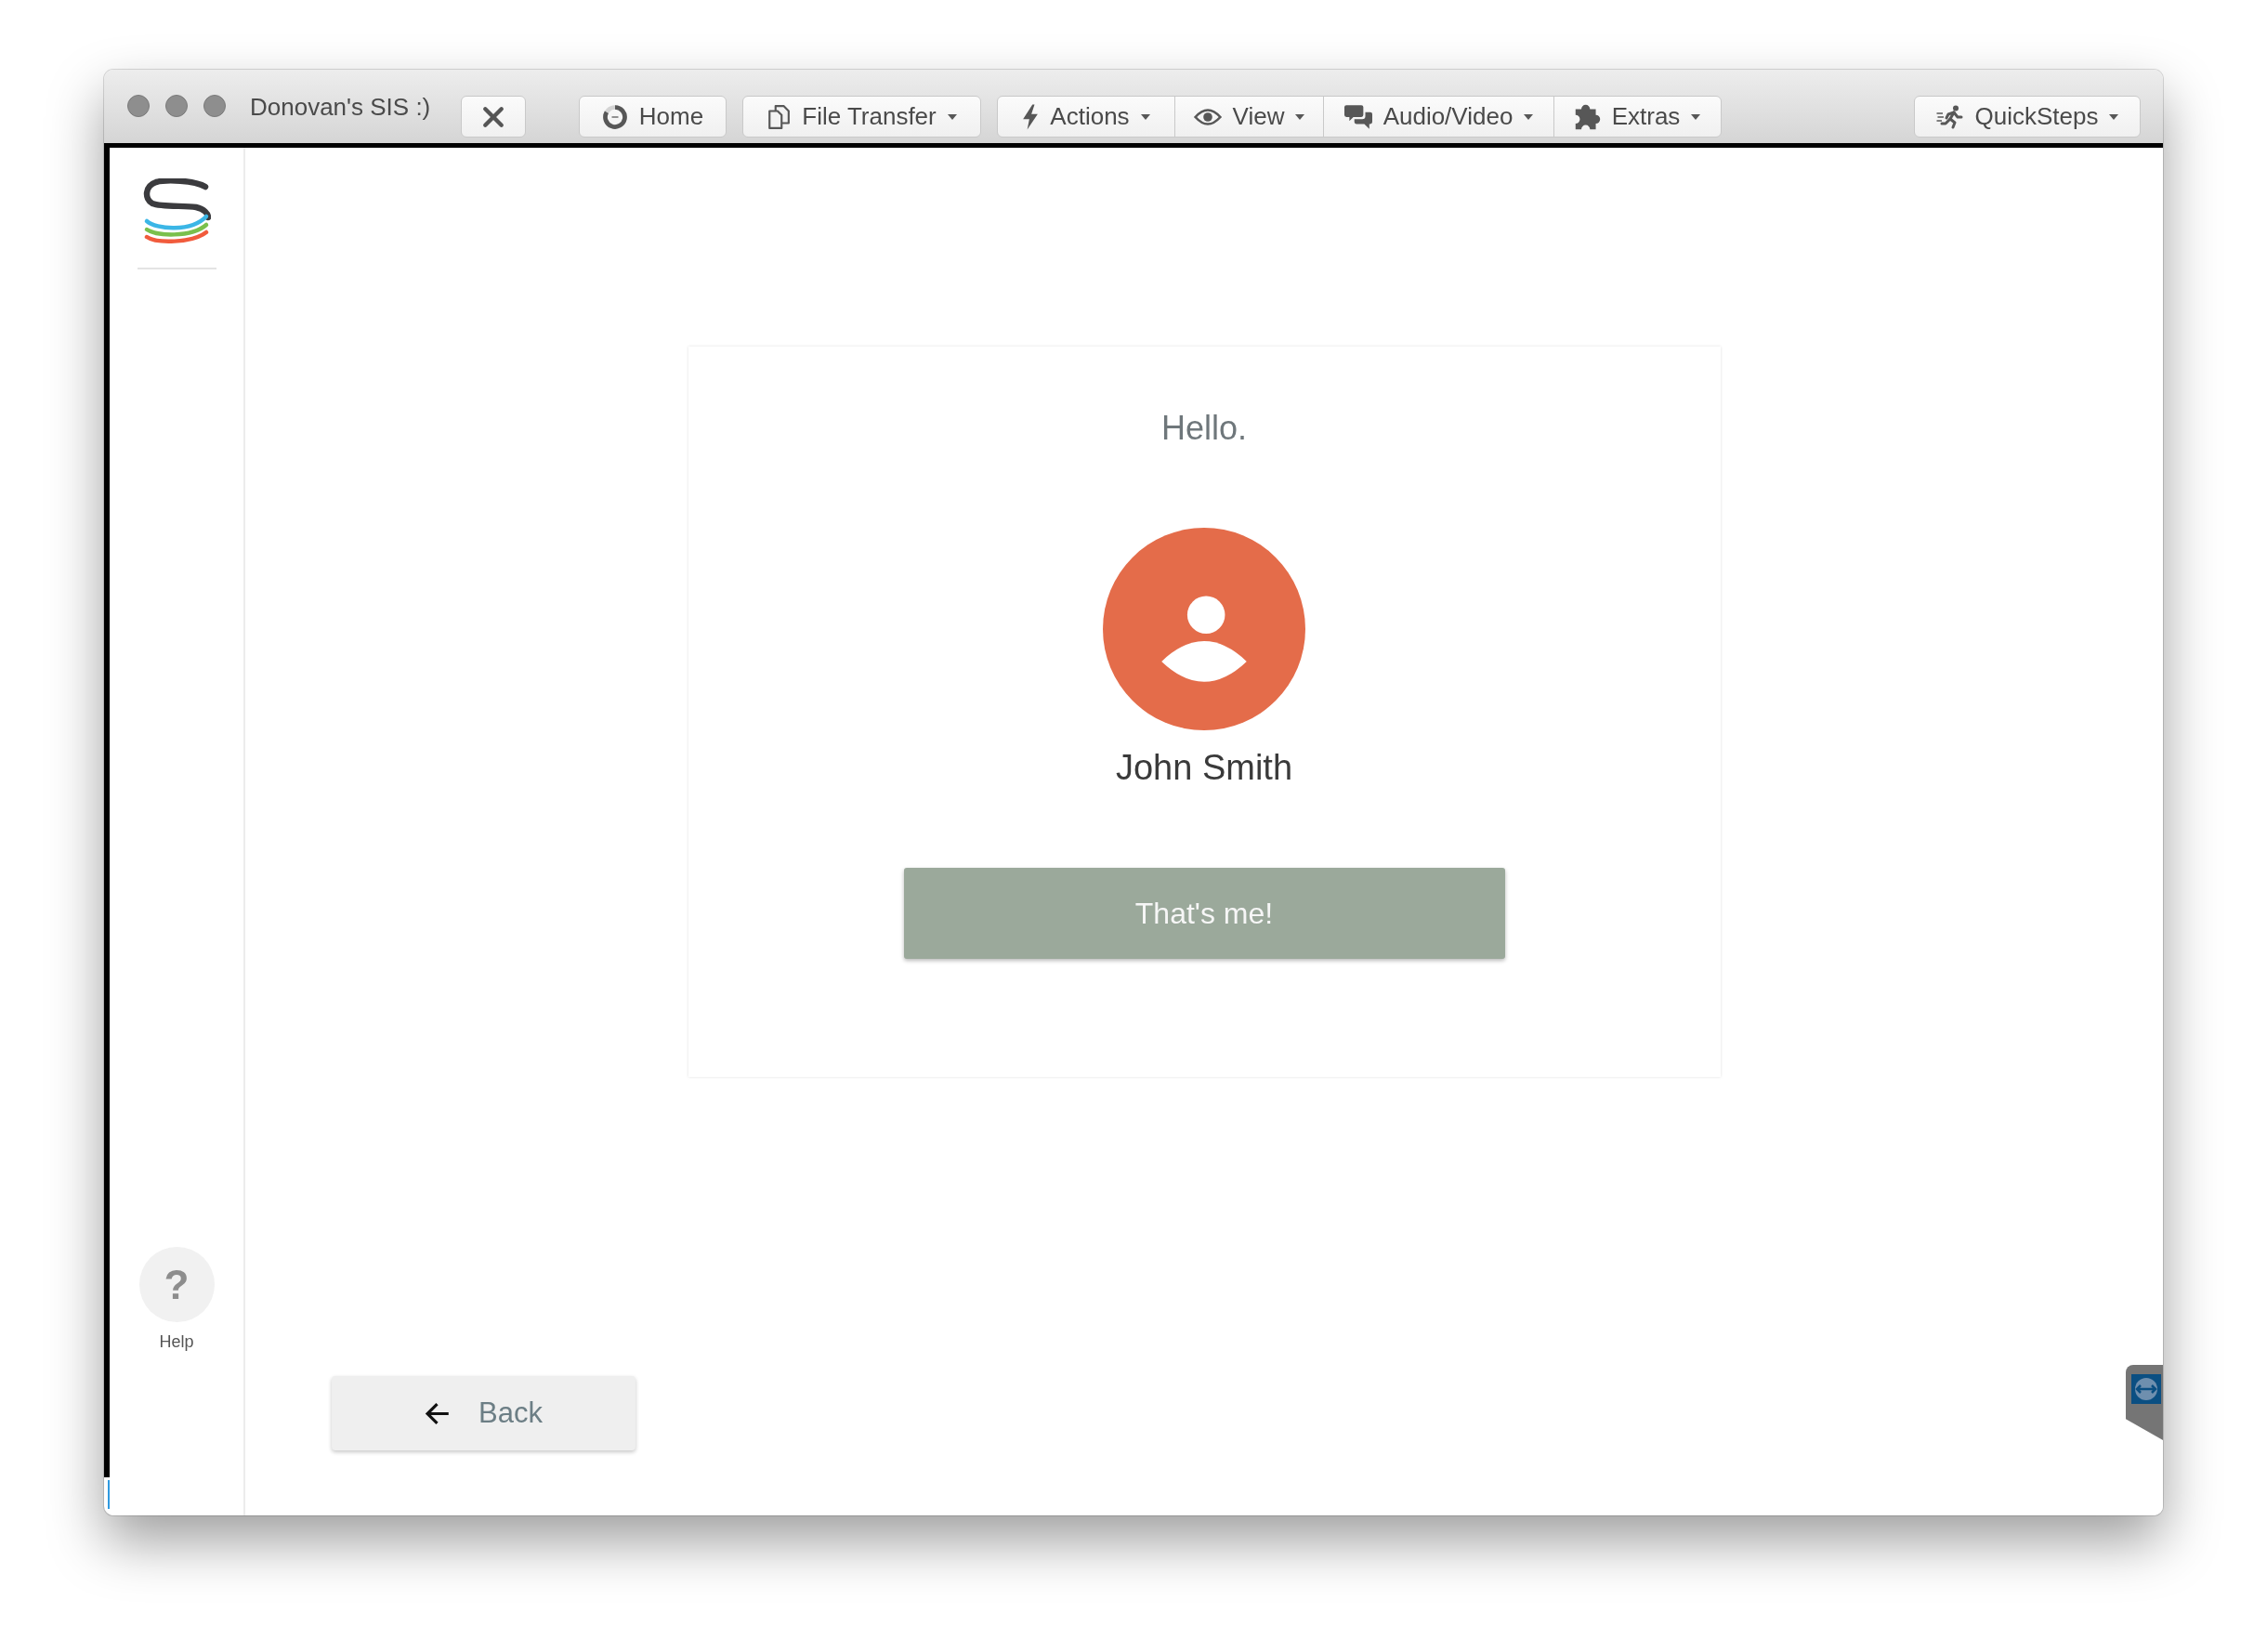 Image resolution: width=2267 pixels, height=1652 pixels. What do you see at coordinates (1203, 429) in the screenshot?
I see `greeting-text: Hello.` at bounding box center [1203, 429].